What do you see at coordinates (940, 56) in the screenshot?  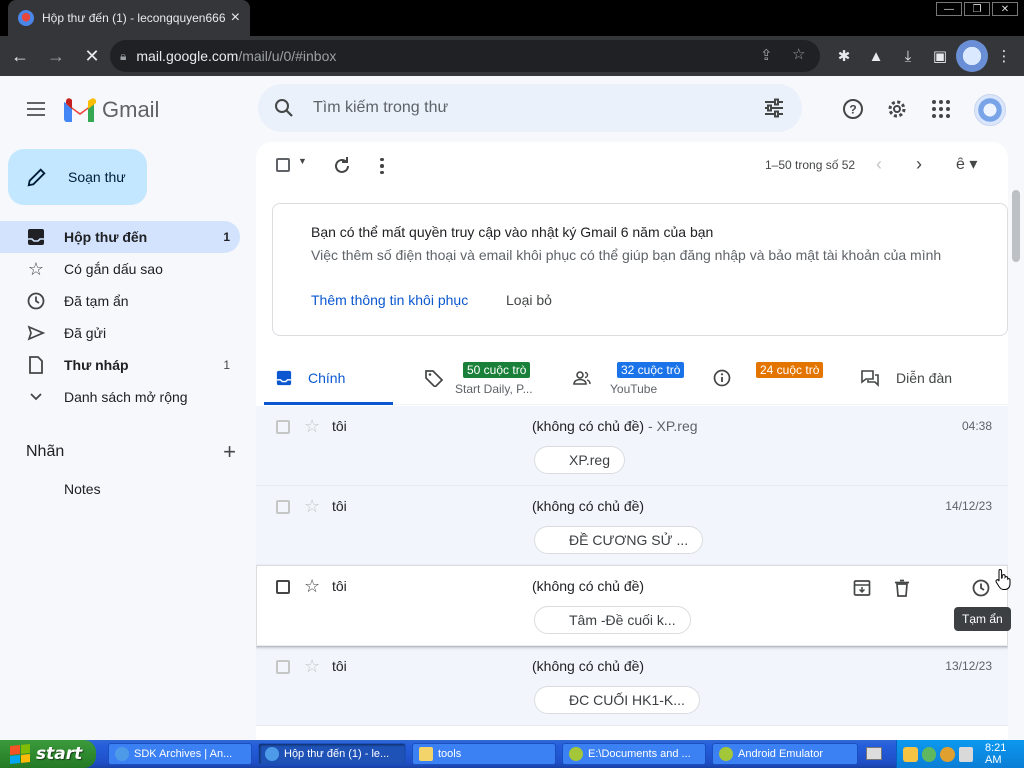 I see `side-panel-icon: ▣` at bounding box center [940, 56].